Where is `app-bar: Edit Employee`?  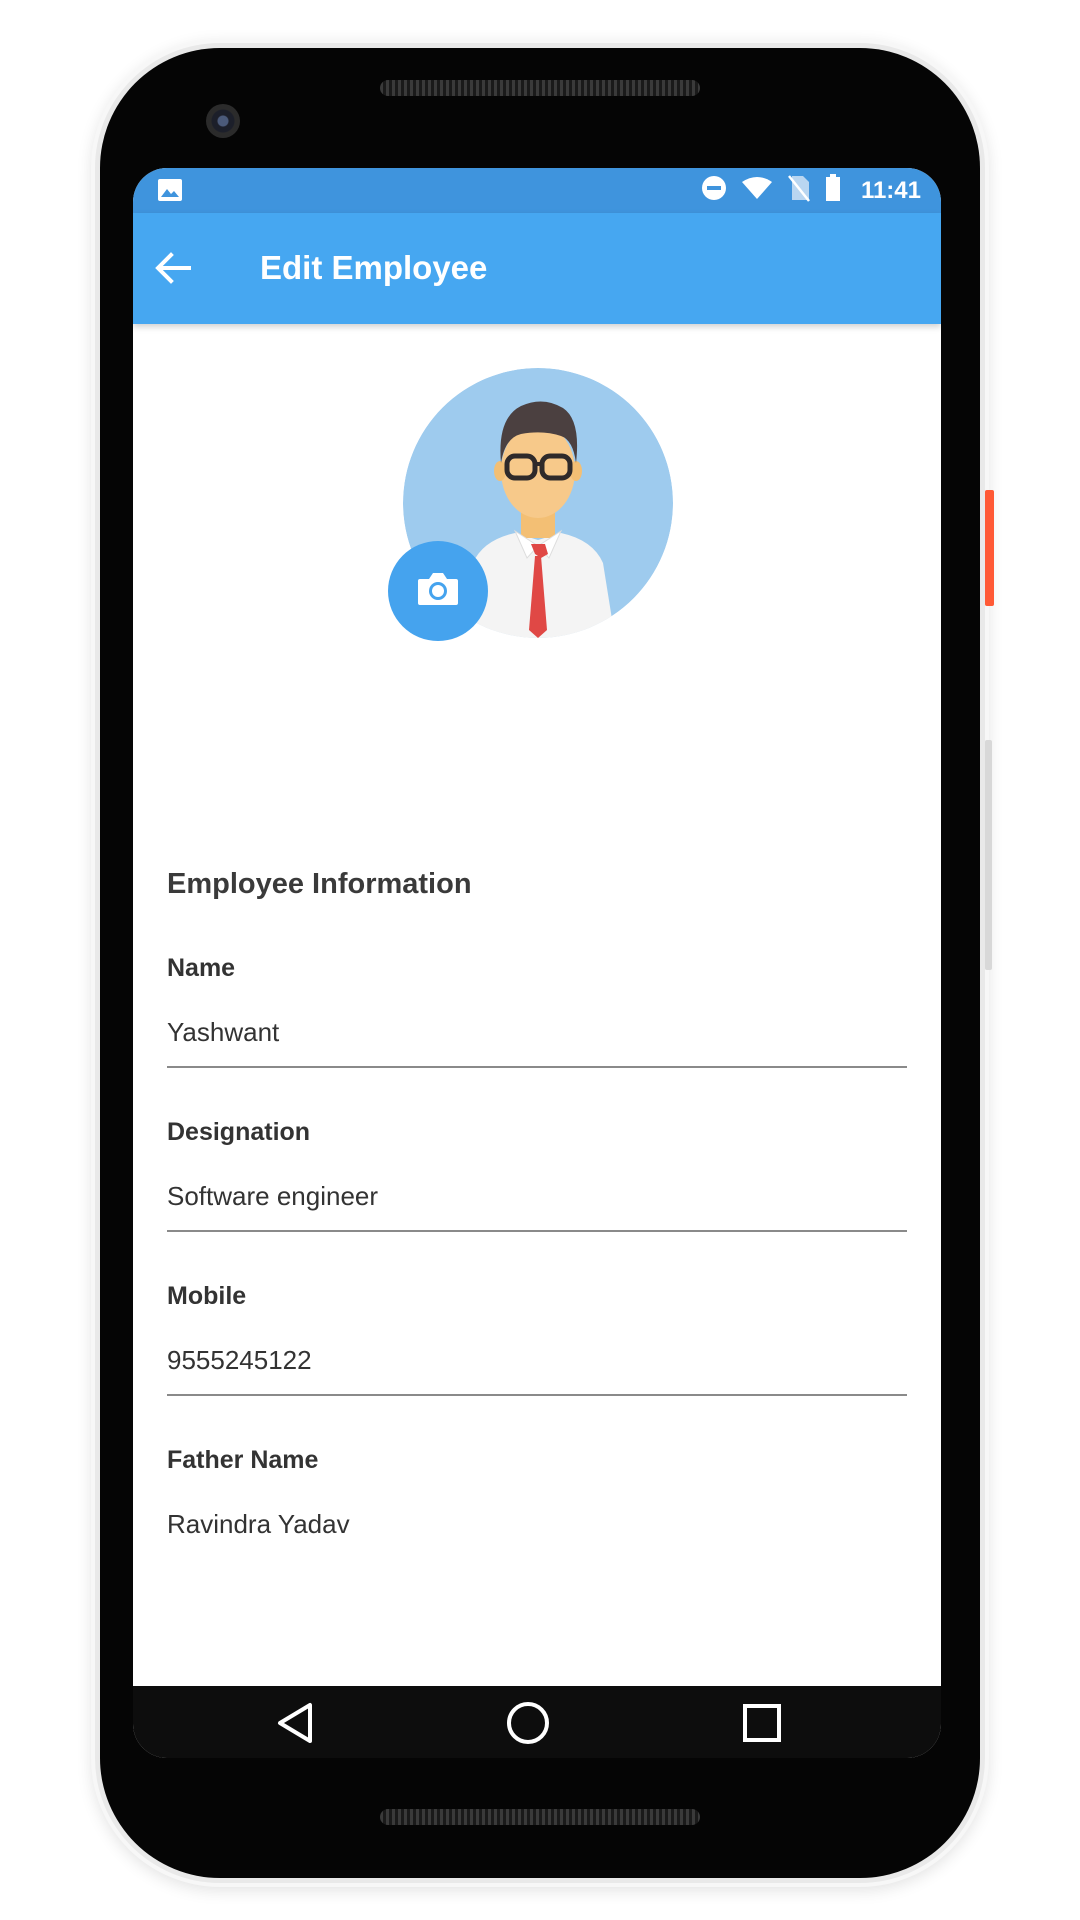 app-bar: Edit Employee is located at coordinates (537, 268).